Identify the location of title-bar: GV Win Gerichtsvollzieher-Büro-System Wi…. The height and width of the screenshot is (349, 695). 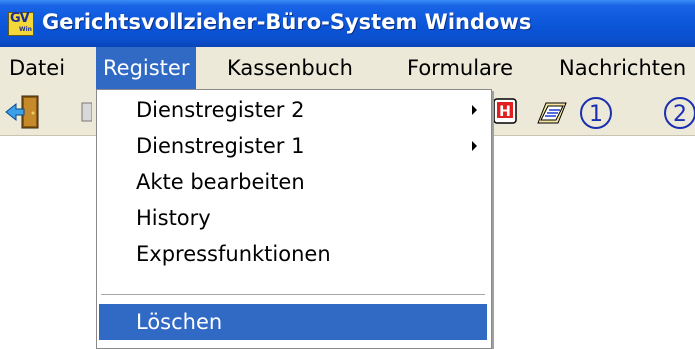
(347, 23).